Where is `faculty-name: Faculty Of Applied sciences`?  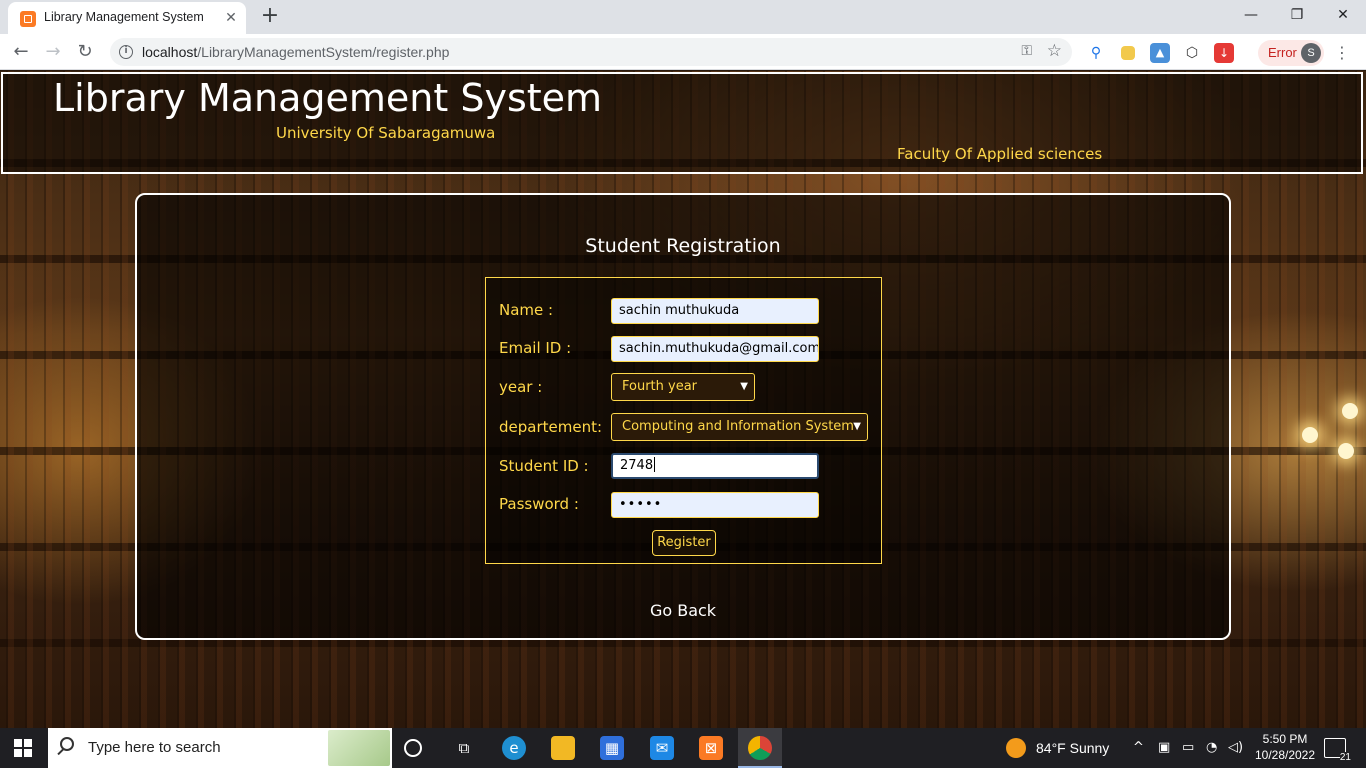 faculty-name: Faculty Of Applied sciences is located at coordinates (1000, 154).